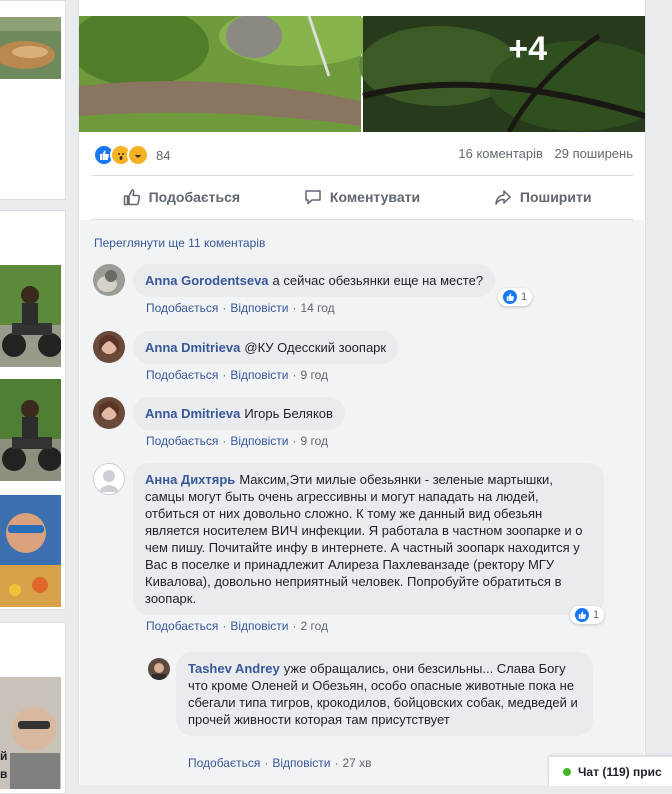 The height and width of the screenshot is (794, 672). What do you see at coordinates (503, 197) in the screenshot?
I see `share-arrow-icon` at bounding box center [503, 197].